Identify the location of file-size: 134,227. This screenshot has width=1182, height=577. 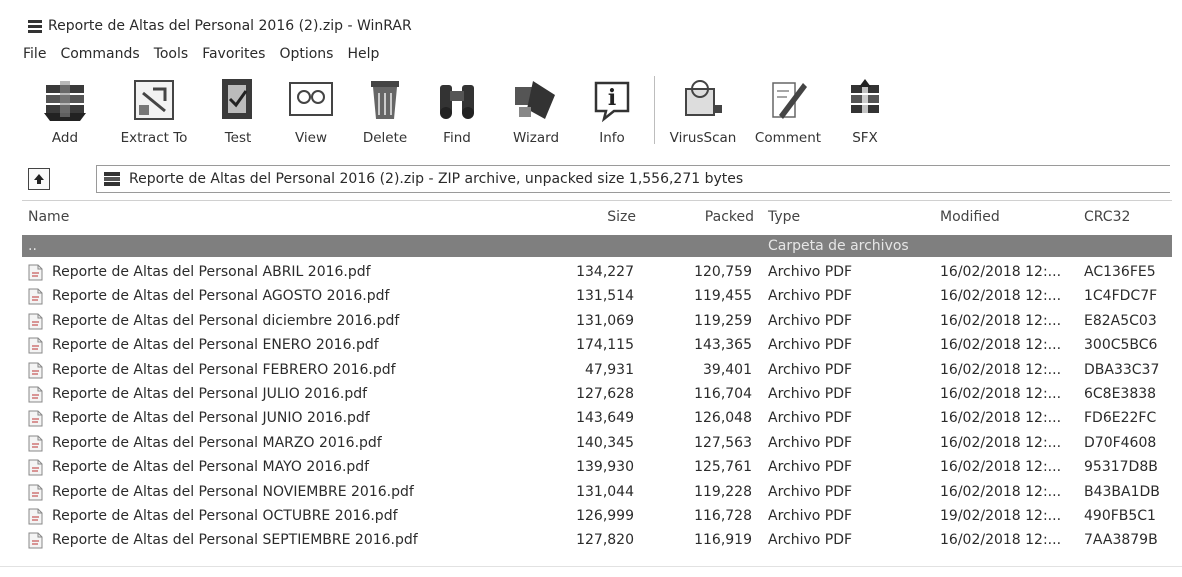
(605, 272).